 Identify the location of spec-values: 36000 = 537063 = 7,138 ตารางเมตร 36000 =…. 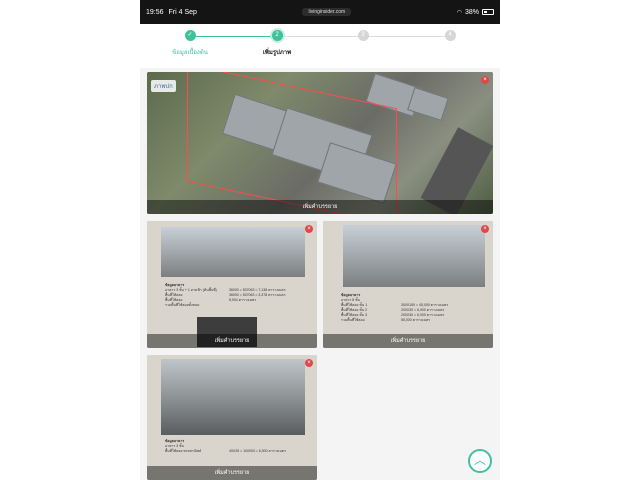
(269, 295).